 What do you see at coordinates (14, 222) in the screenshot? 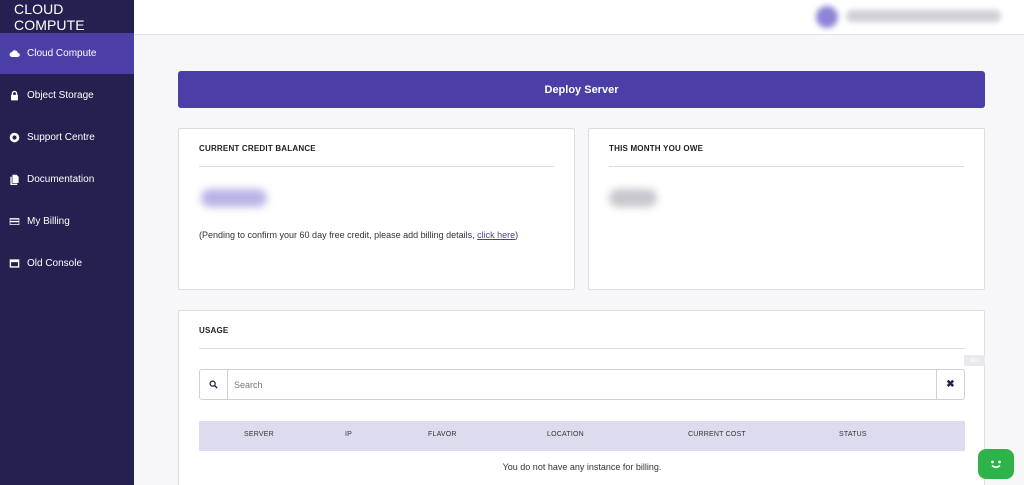
I see `credit-card-icon` at bounding box center [14, 222].